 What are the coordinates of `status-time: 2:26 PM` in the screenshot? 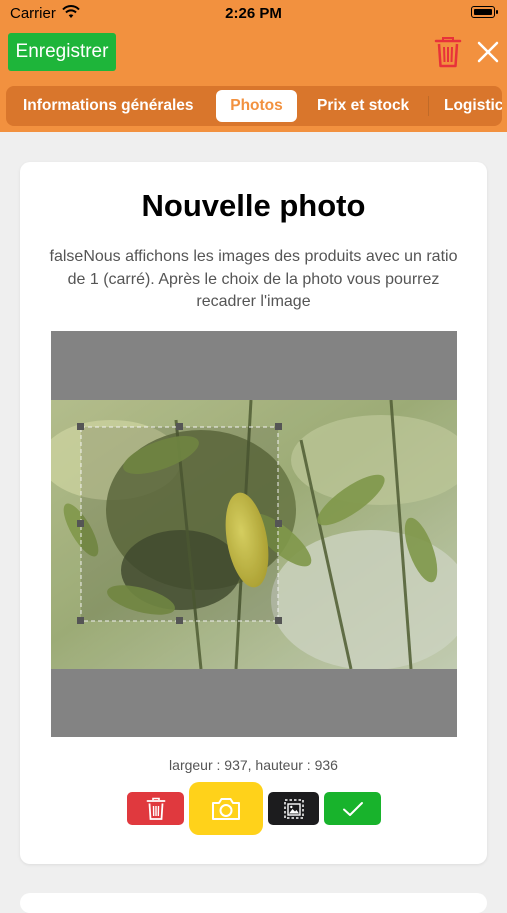 It's located at (253, 13).